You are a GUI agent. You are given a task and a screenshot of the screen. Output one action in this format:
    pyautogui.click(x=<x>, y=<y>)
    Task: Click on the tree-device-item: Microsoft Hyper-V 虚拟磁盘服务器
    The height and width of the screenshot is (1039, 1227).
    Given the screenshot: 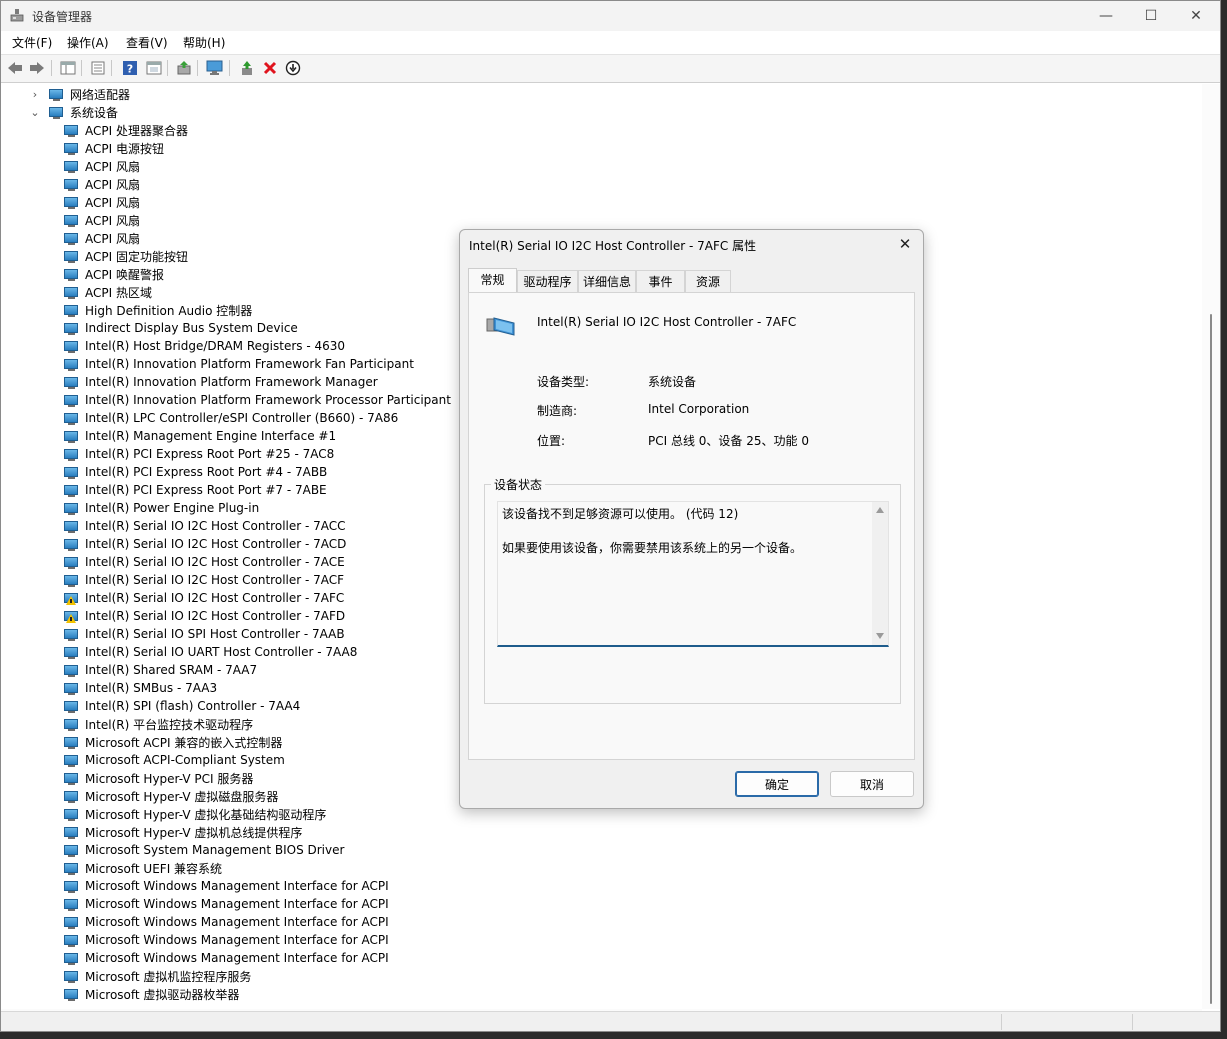 What is the action you would take?
    pyautogui.click(x=171, y=796)
    